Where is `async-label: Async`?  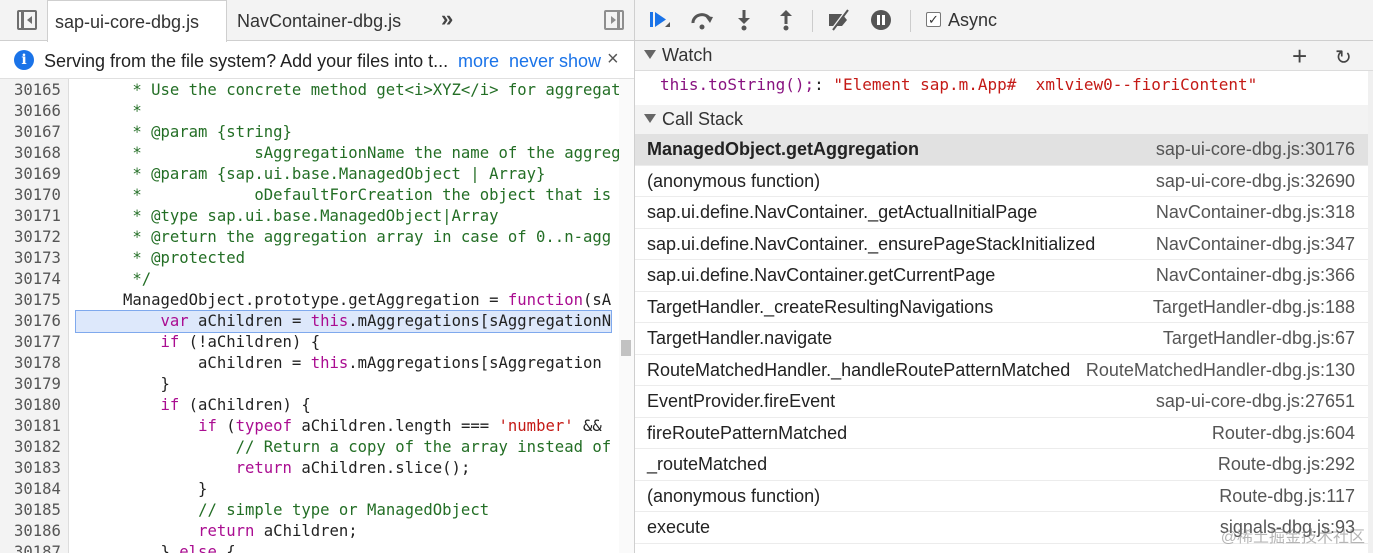
async-label: Async is located at coordinates (972, 20).